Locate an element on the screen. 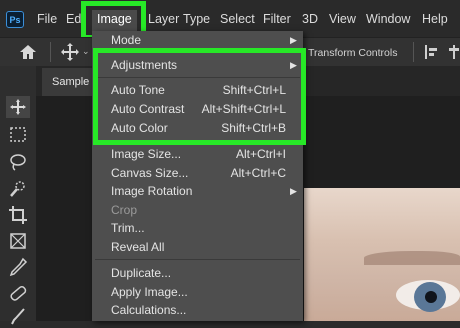 This screenshot has width=460, height=328. menu-window: Window is located at coordinates (388, 19).